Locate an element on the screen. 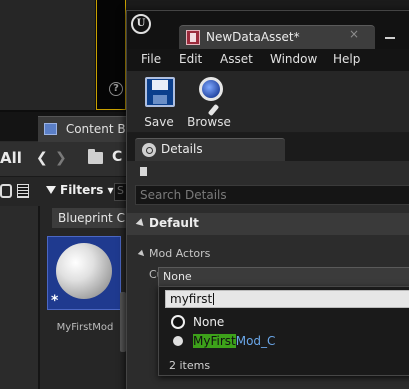 This screenshot has width=409, height=389. picker-search-input: myfirst is located at coordinates (287, 299).